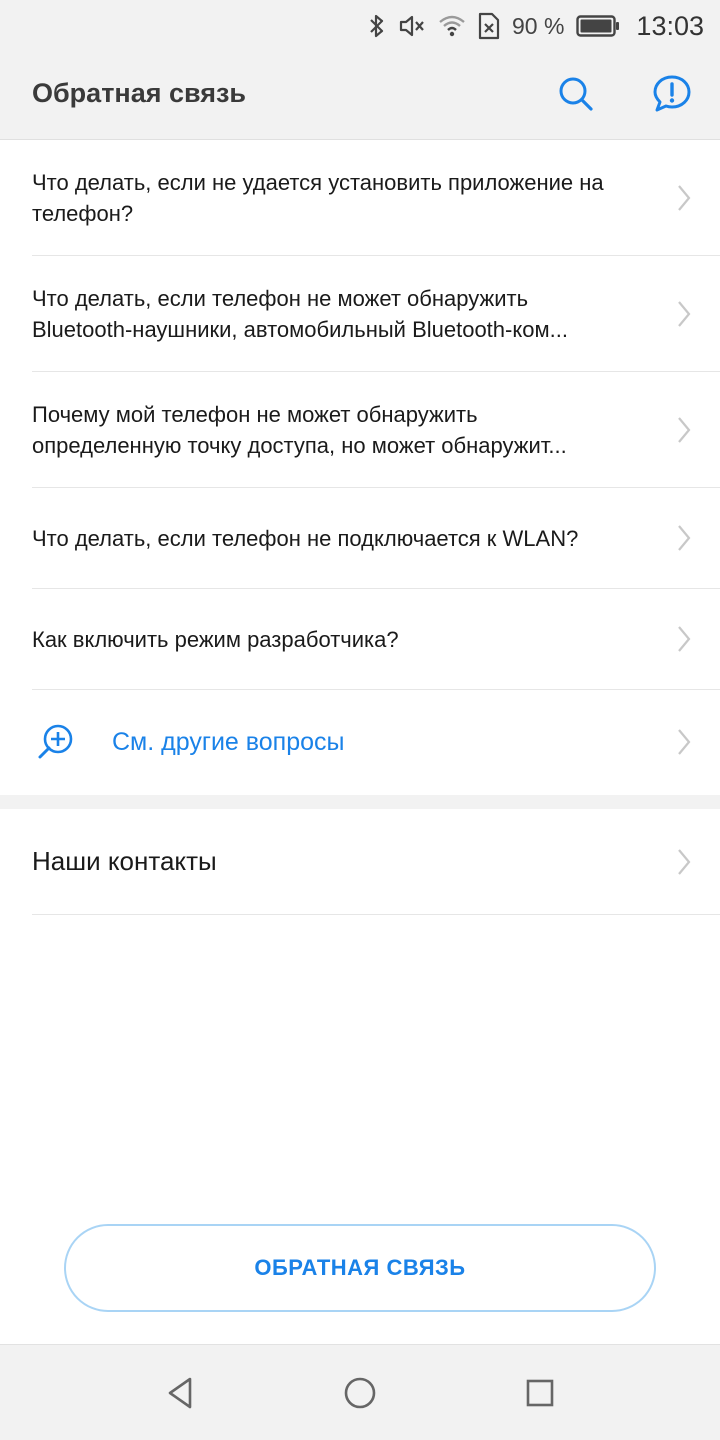  I want to click on navigation-bar, so click(360, 1392).